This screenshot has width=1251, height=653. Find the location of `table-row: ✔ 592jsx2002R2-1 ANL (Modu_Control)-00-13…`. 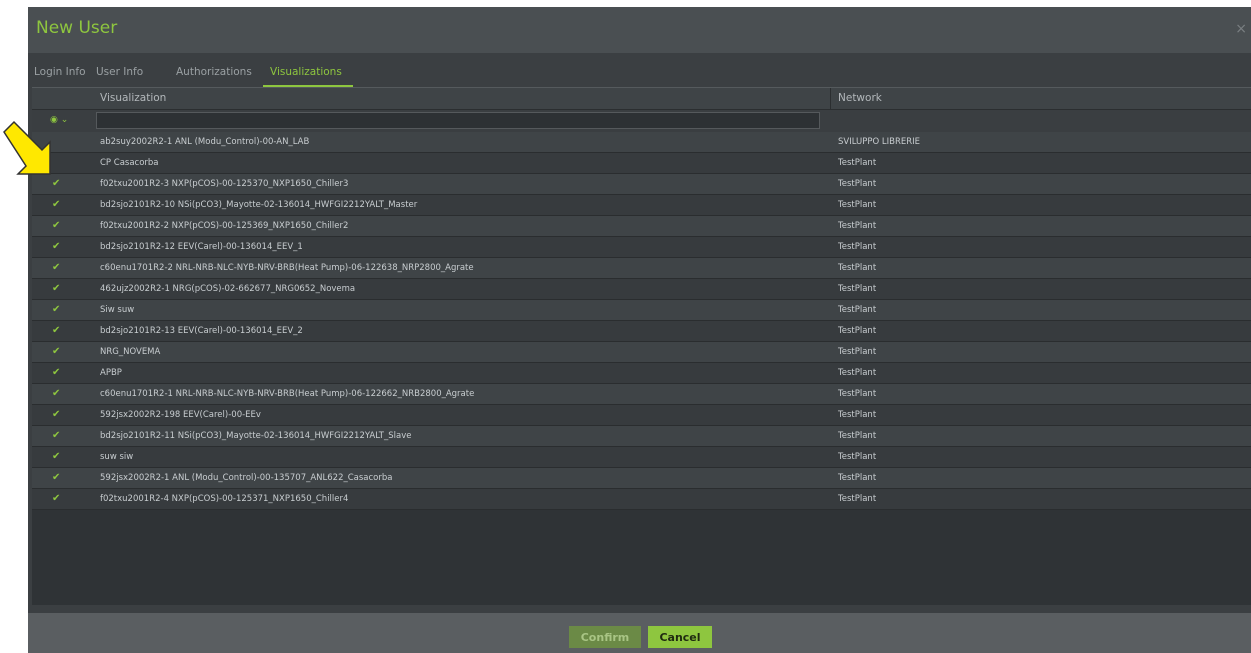

table-row: ✔ 592jsx2002R2-1 ANL (Modu_Control)-00-13… is located at coordinates (641, 478).